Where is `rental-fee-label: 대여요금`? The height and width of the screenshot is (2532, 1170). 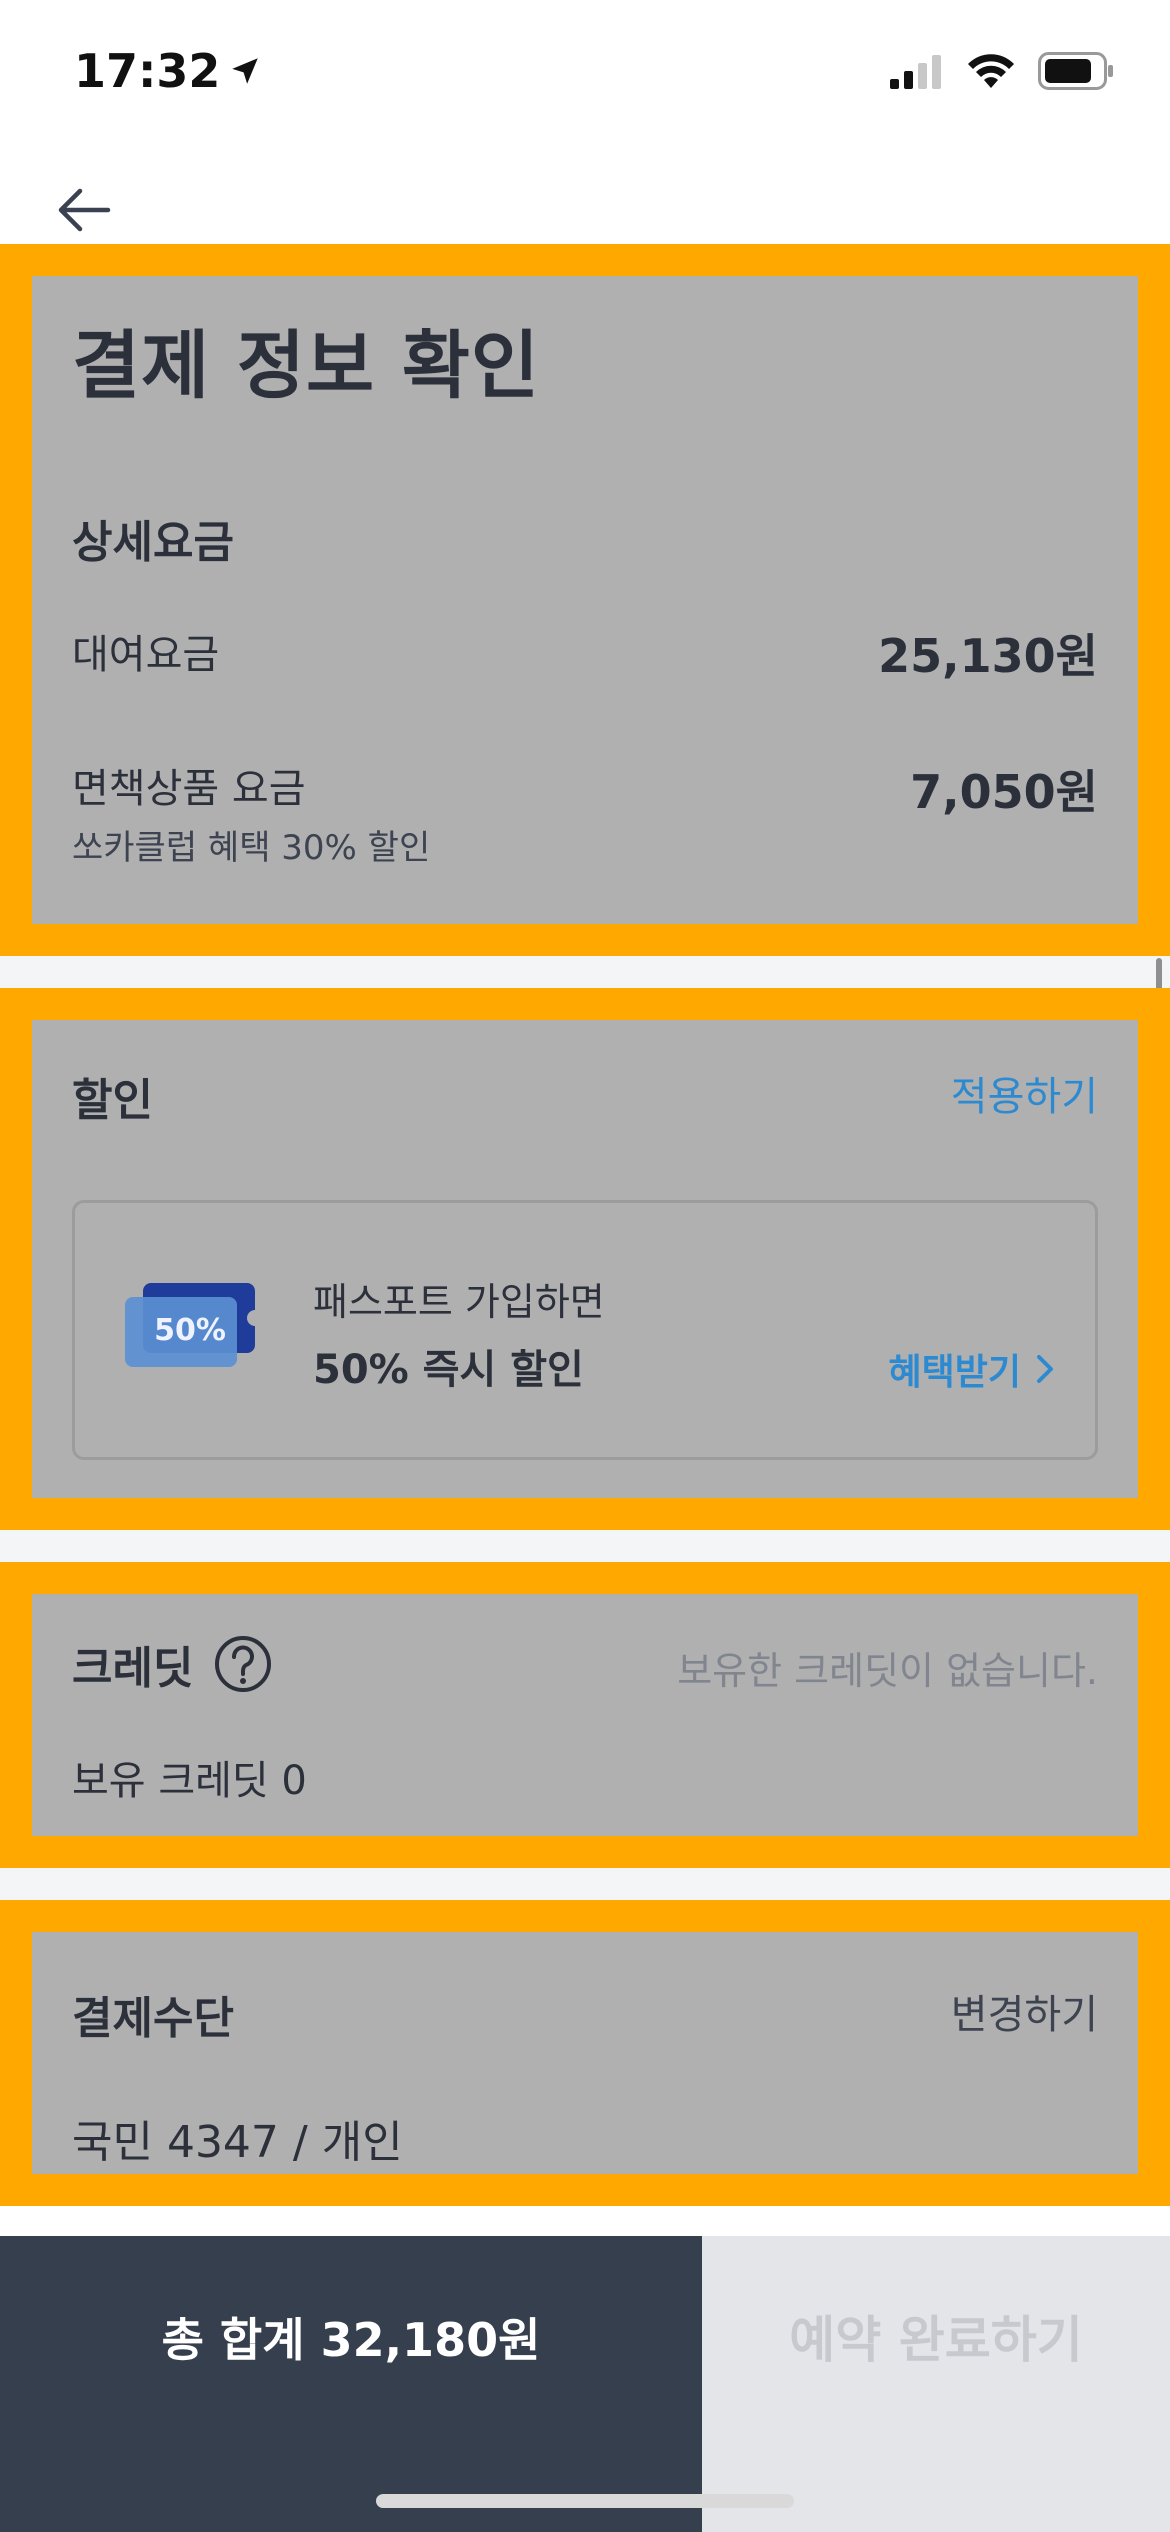
rental-fee-label: 대여요금 is located at coordinates (146, 655).